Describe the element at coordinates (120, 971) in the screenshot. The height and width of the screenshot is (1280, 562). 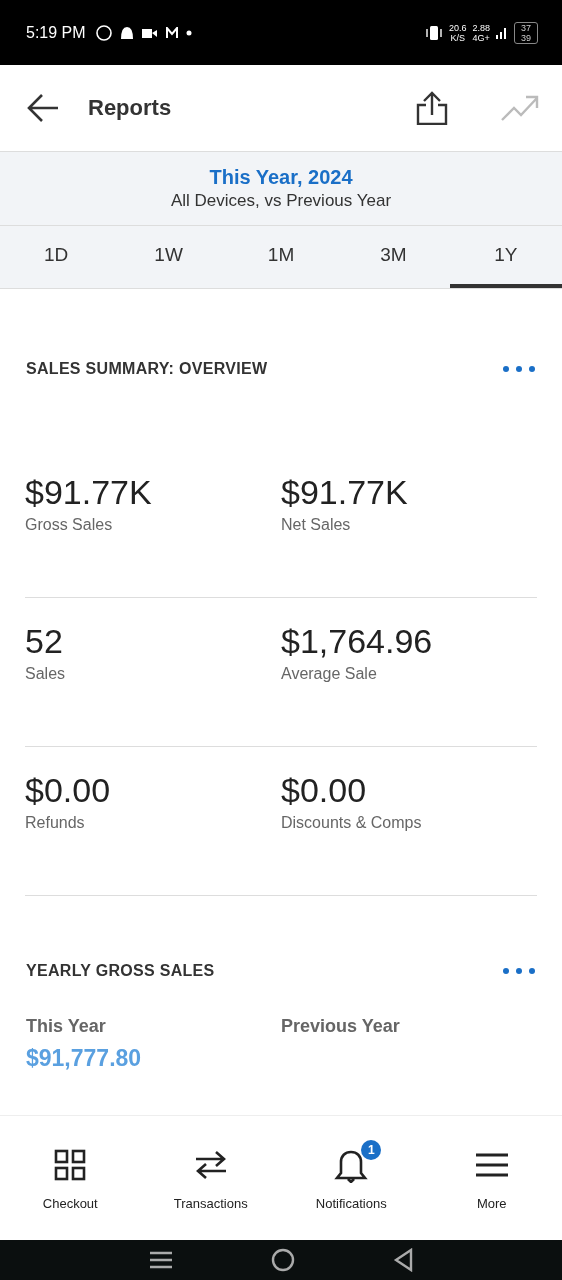
I see `section-title: YEARLY GROSS SALES` at that location.